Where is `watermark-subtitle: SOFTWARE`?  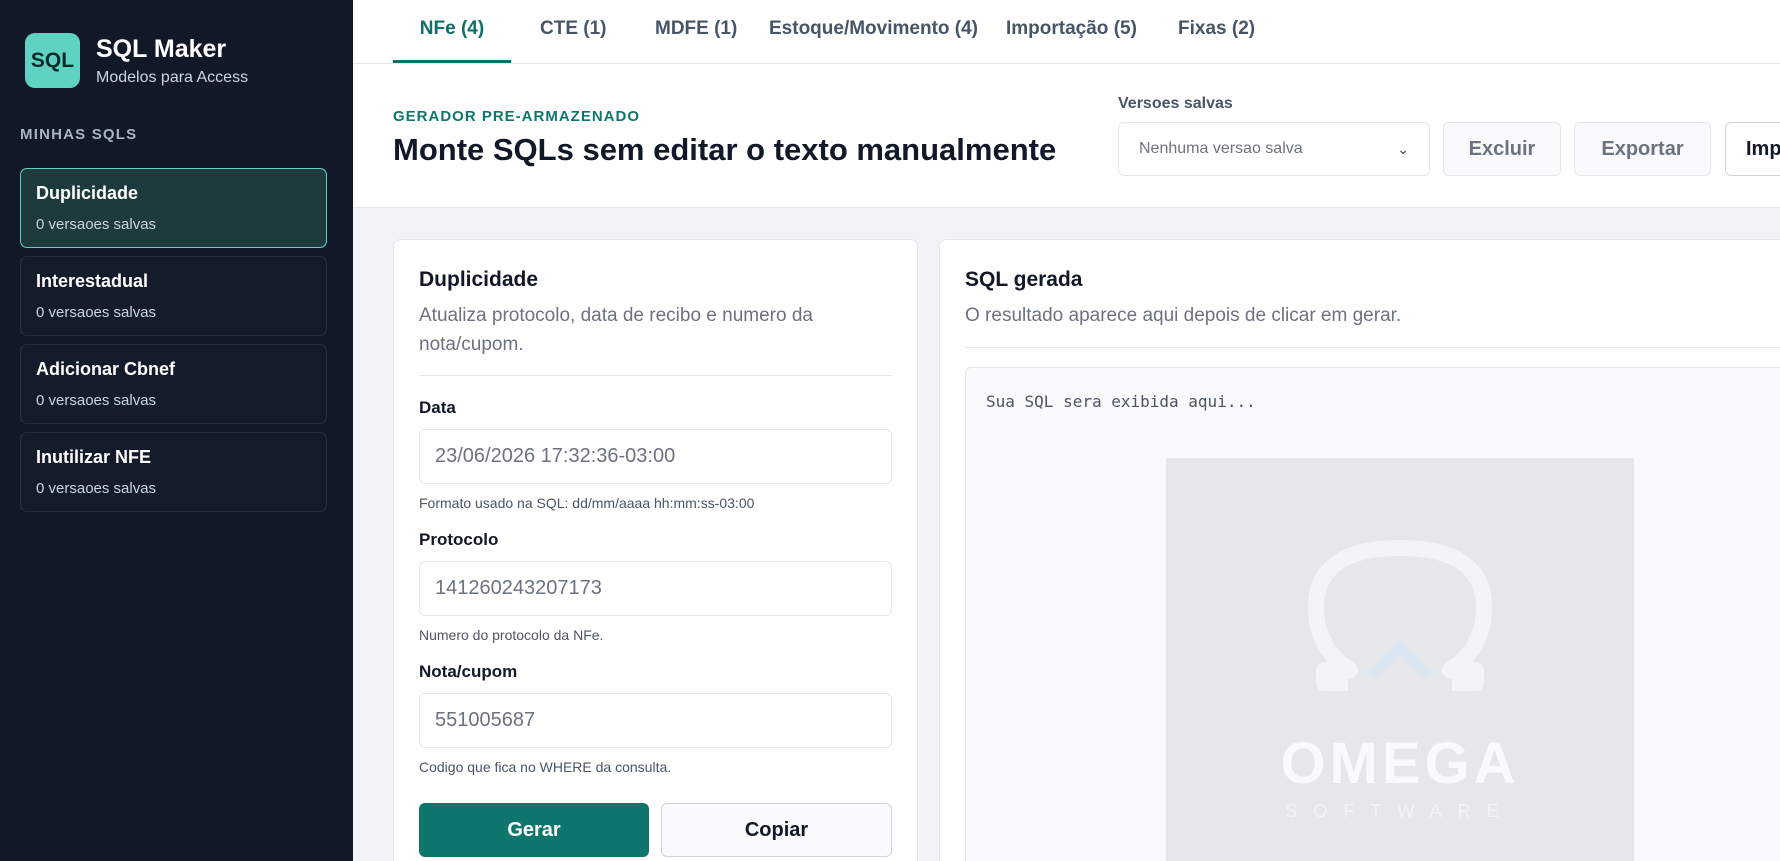
watermark-subtitle: SOFTWARE is located at coordinates (1400, 811).